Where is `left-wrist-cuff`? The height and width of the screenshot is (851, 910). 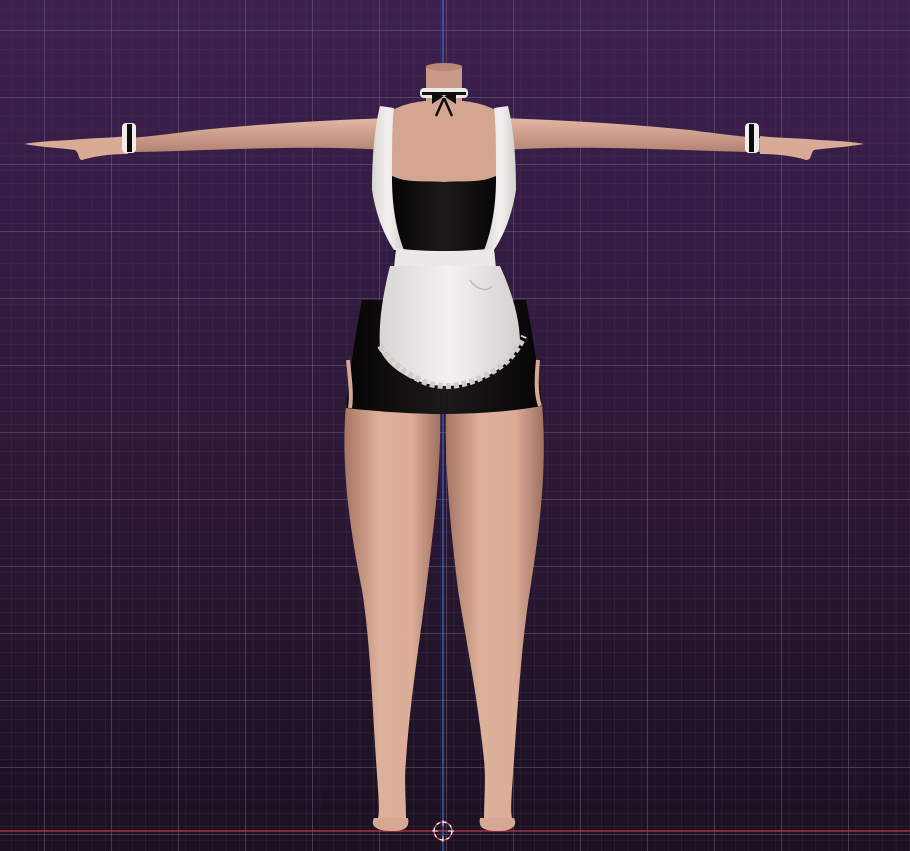
left-wrist-cuff is located at coordinates (129, 138).